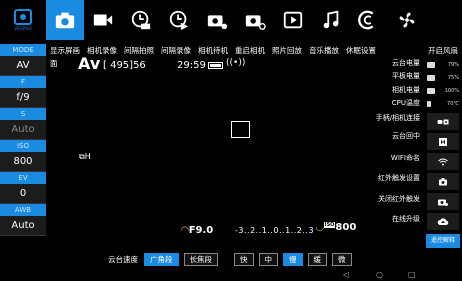 The image size is (462, 281). Describe the element at coordinates (179, 20) in the screenshot. I see `long-exposure-icon` at that location.